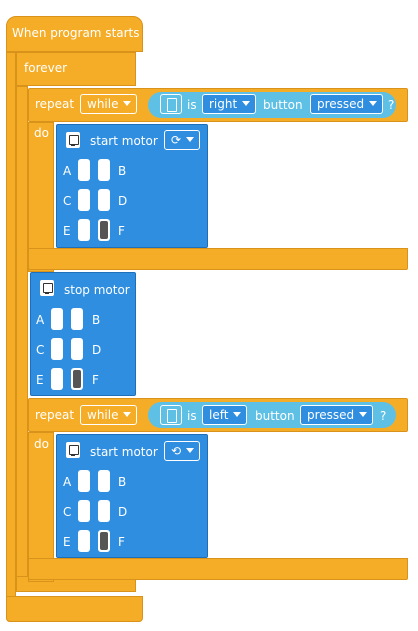  What do you see at coordinates (97, 290) in the screenshot?
I see `stop-motor-label: stop motor` at bounding box center [97, 290].